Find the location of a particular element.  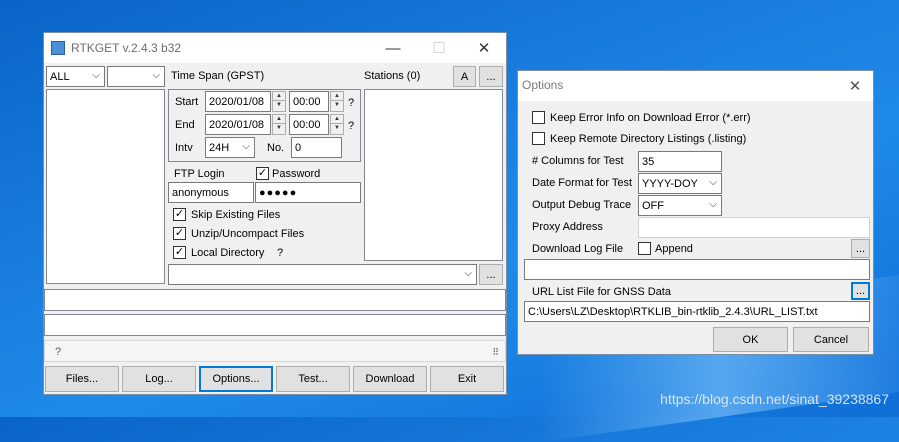

status-help: ? is located at coordinates (58, 352).